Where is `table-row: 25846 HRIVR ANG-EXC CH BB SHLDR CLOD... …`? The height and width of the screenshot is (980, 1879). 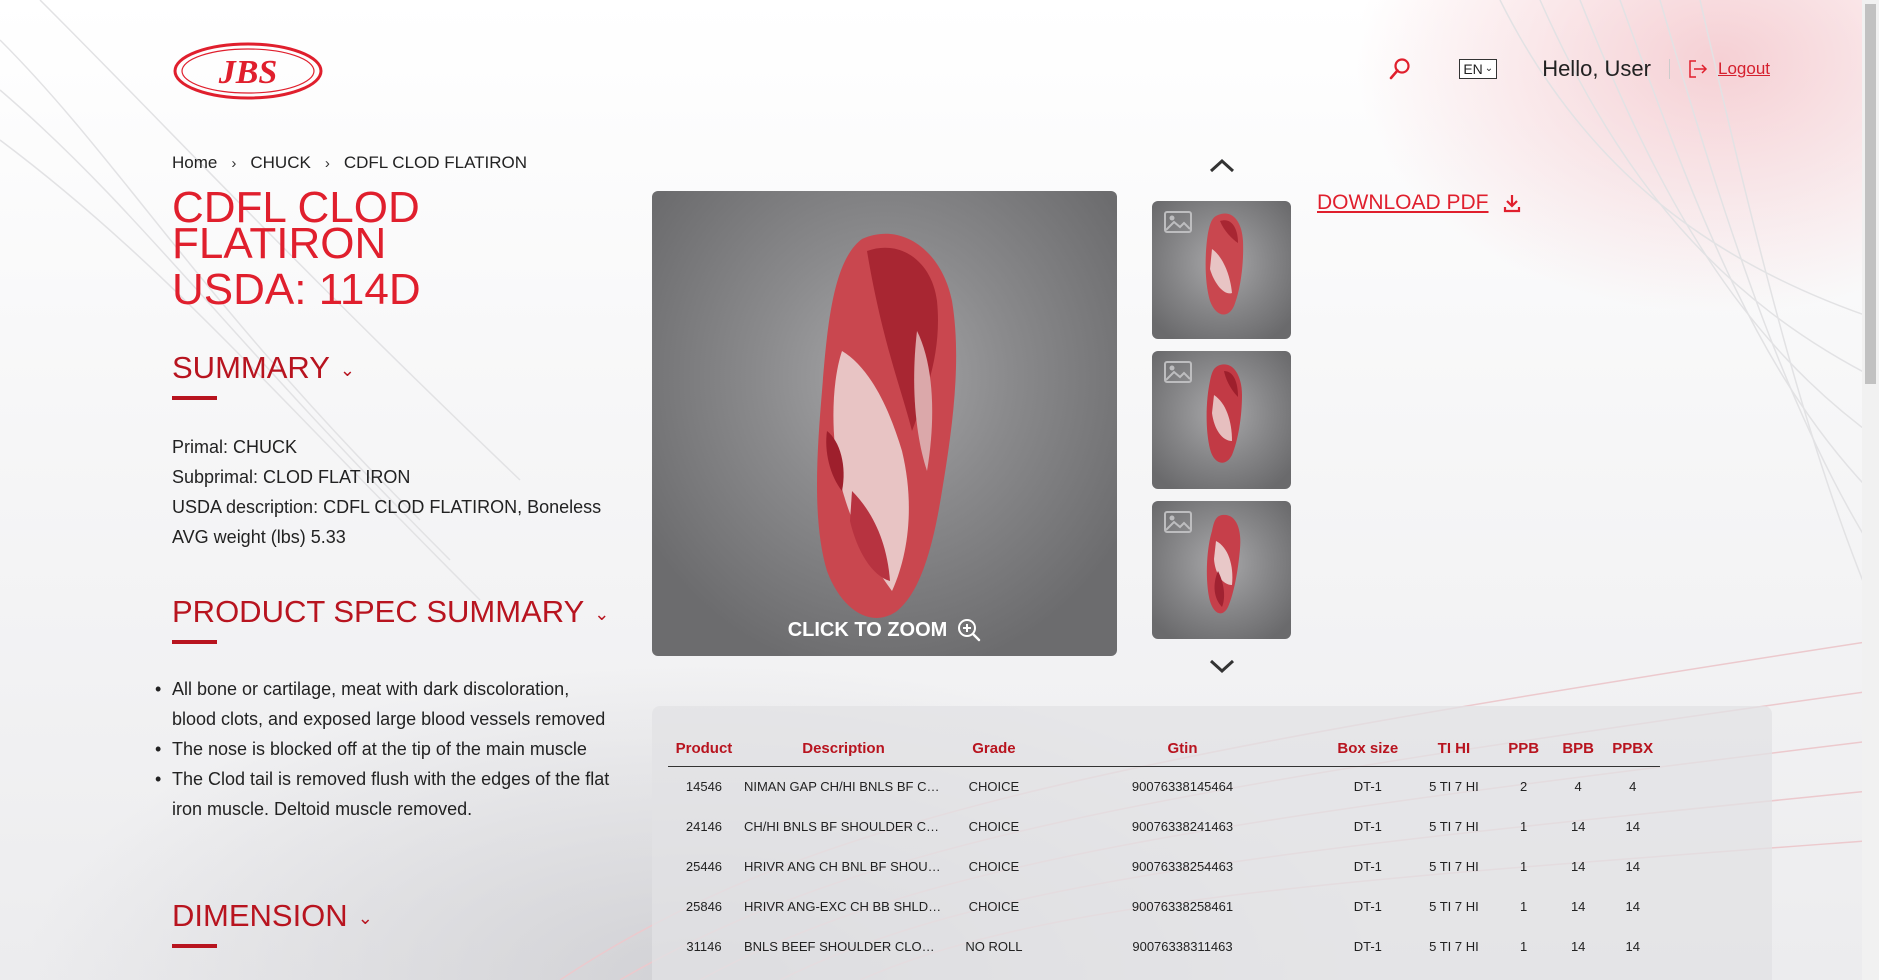
table-row: 25846 HRIVR ANG-EXC CH BB SHLDR CLOD... … is located at coordinates (1164, 906).